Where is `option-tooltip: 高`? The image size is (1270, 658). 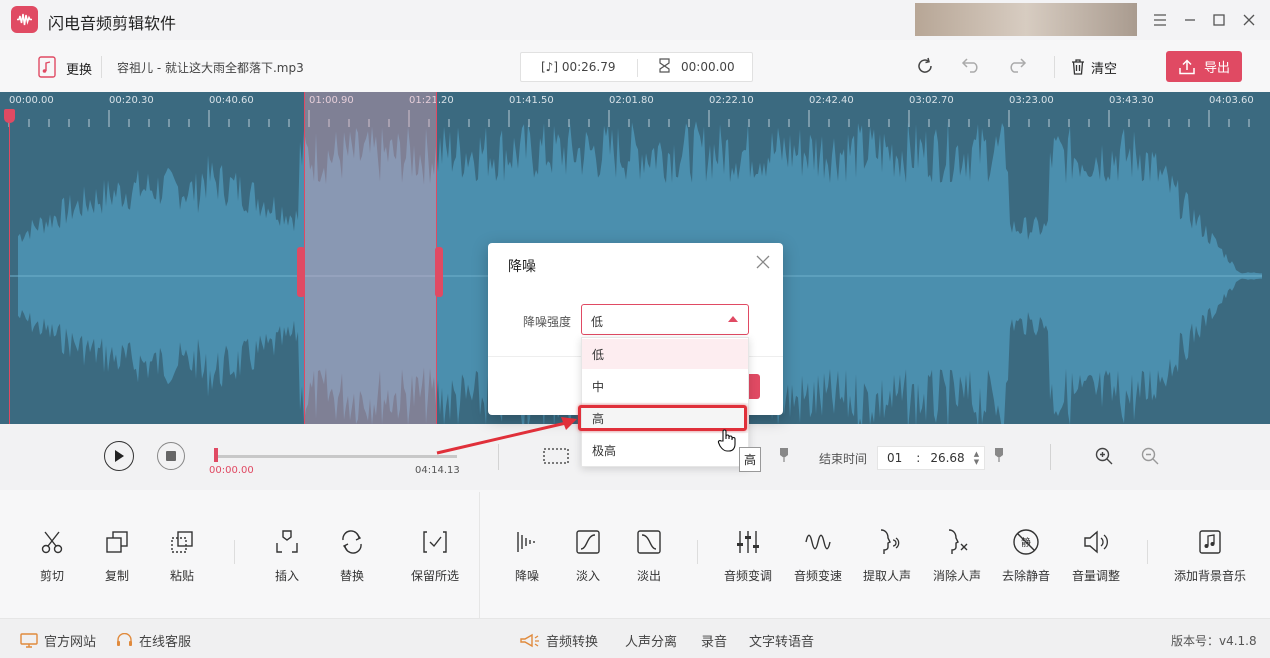
option-tooltip: 高 is located at coordinates (750, 459).